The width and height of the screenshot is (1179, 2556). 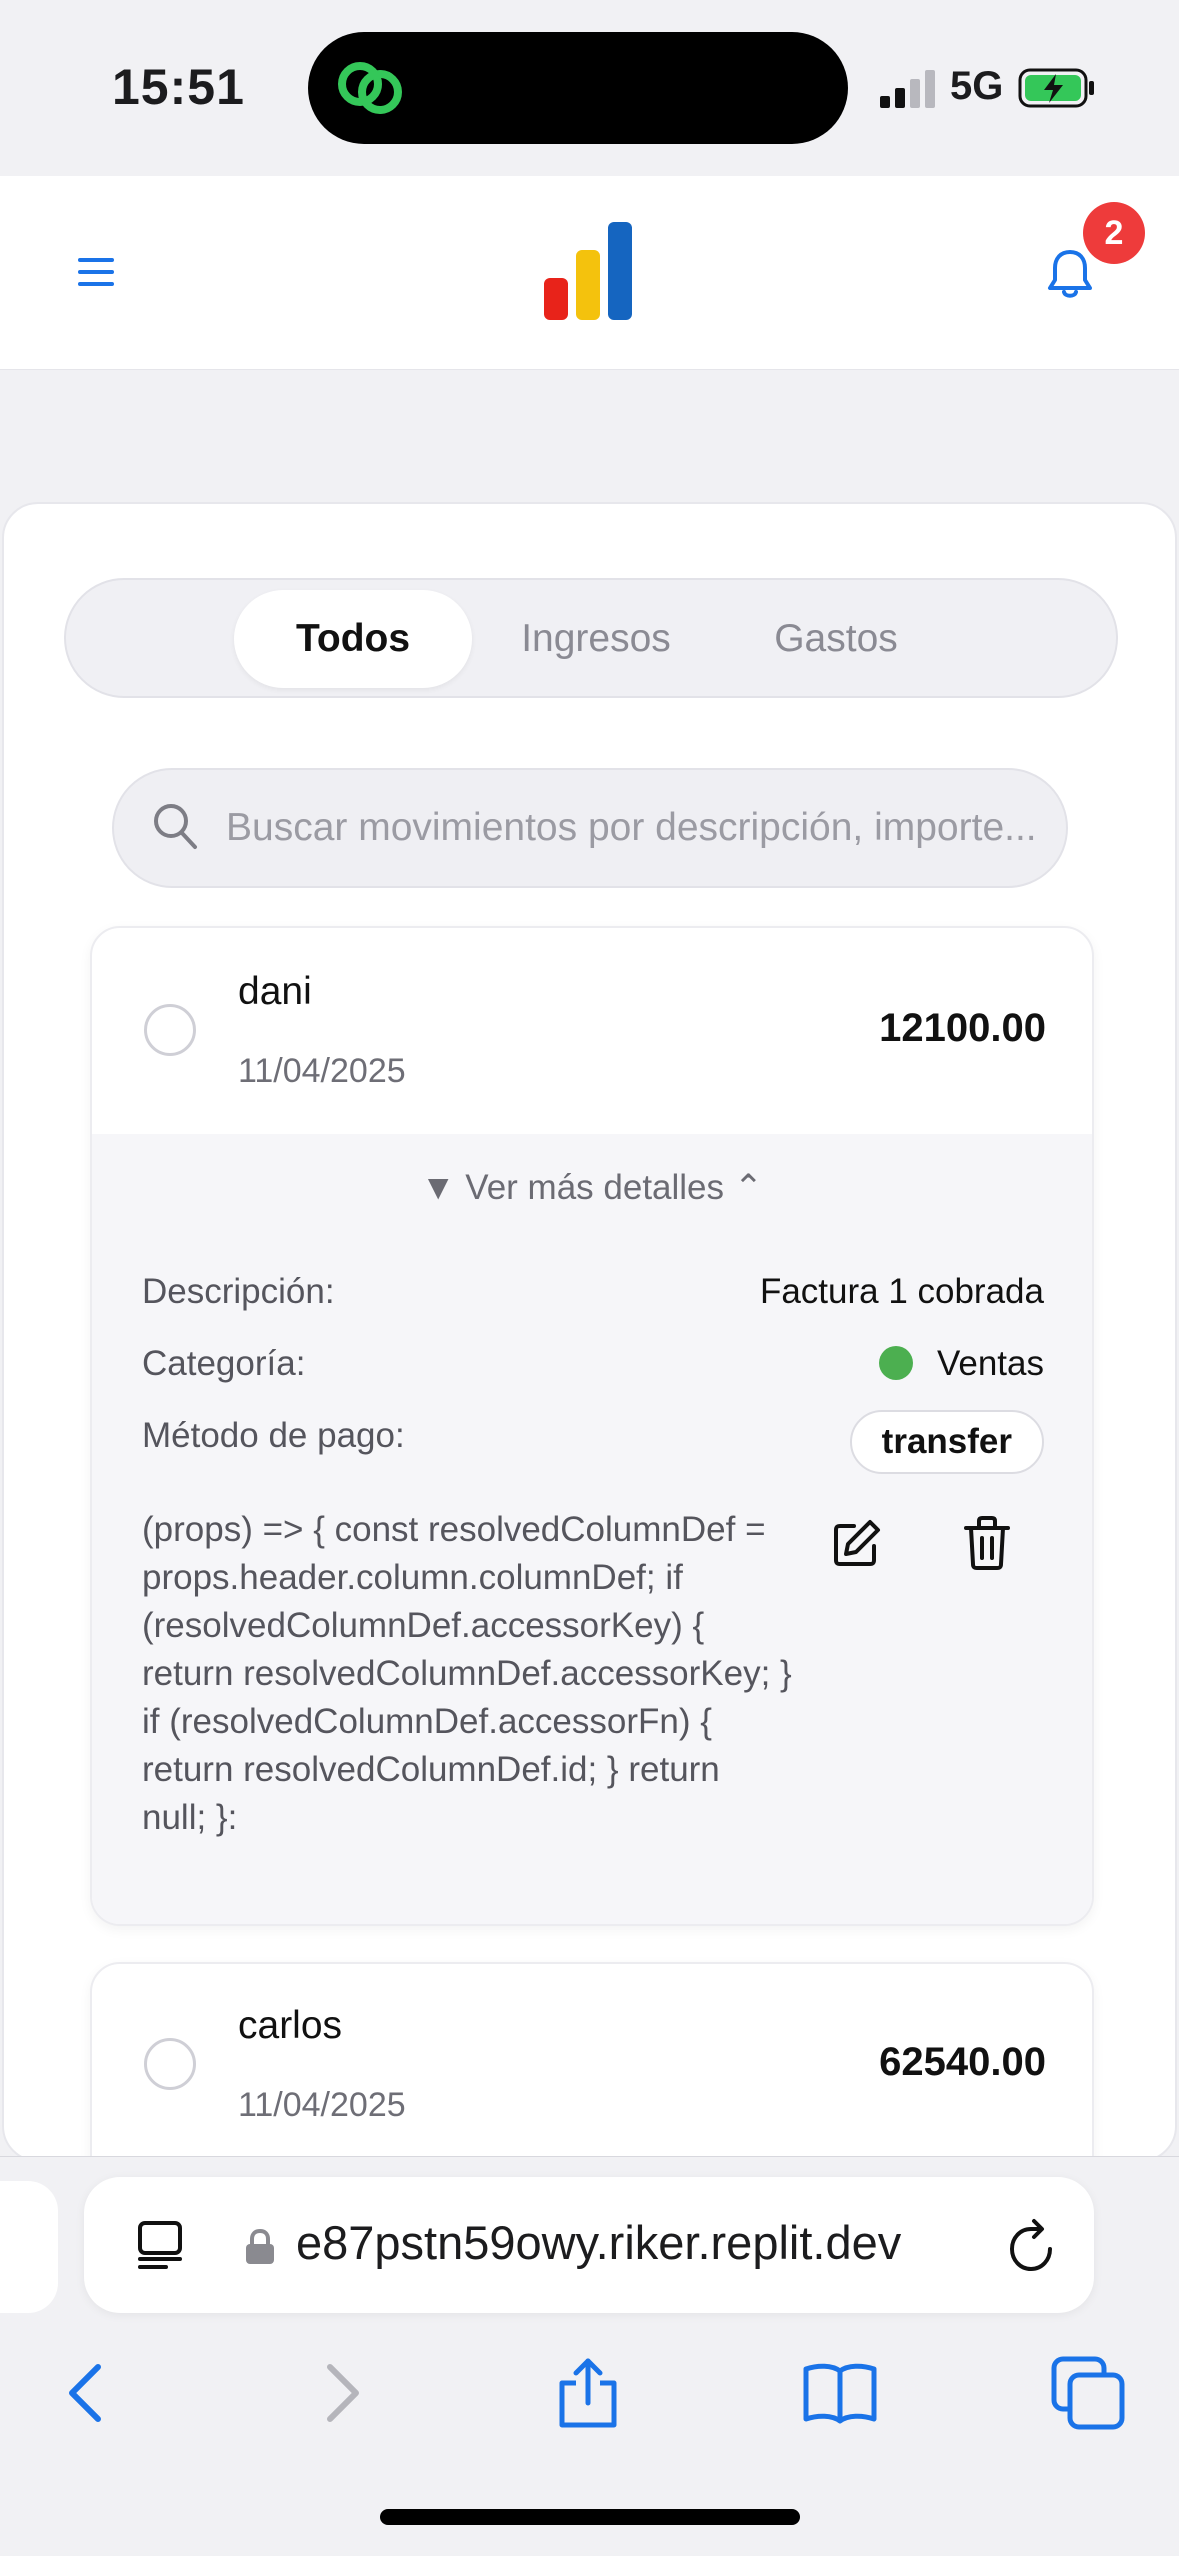 I want to click on movement-name: carlos, so click(x=290, y=2025).